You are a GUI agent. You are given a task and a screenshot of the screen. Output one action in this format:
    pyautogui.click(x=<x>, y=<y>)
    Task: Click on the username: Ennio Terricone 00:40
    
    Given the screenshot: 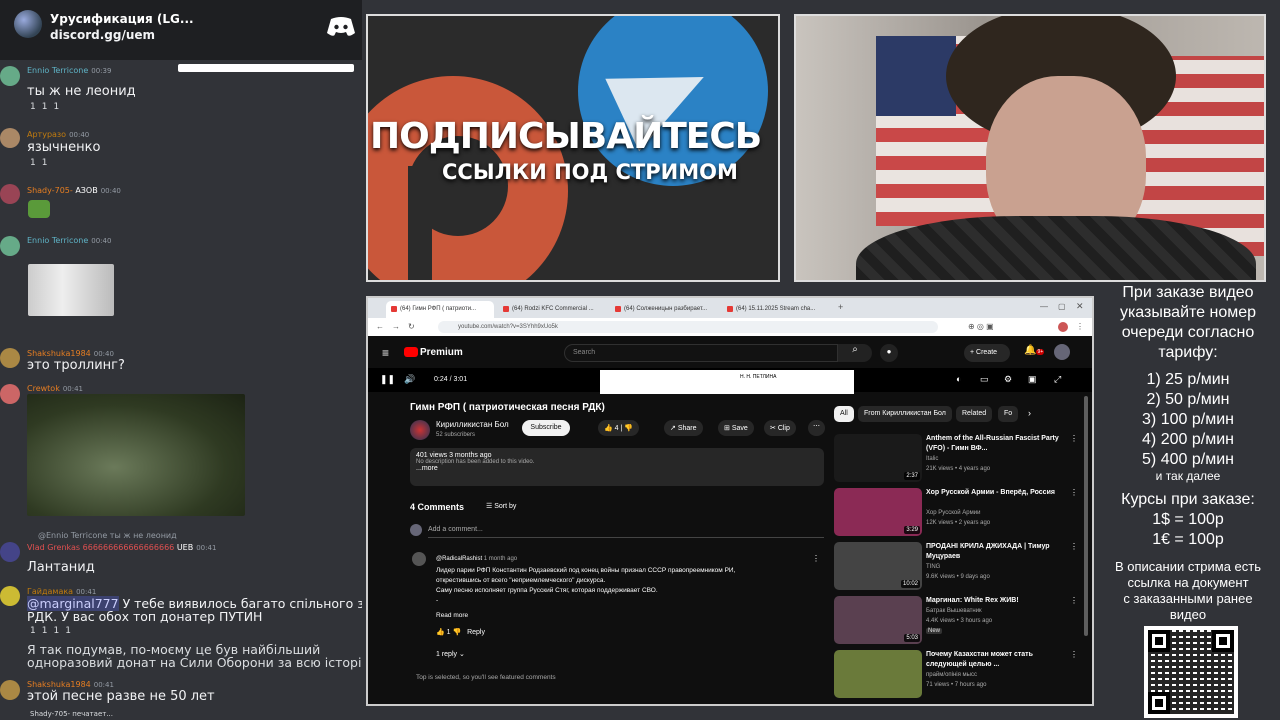 What is the action you would take?
    pyautogui.click(x=69, y=240)
    